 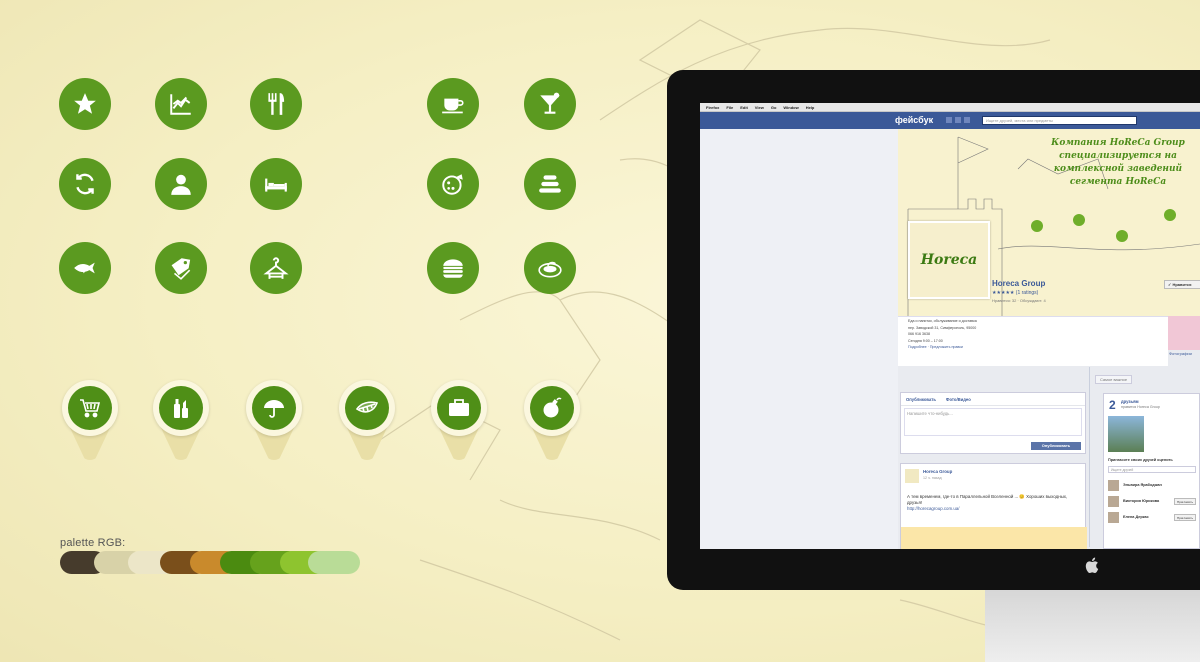 I want to click on pin-umbrella, so click(x=274, y=422).